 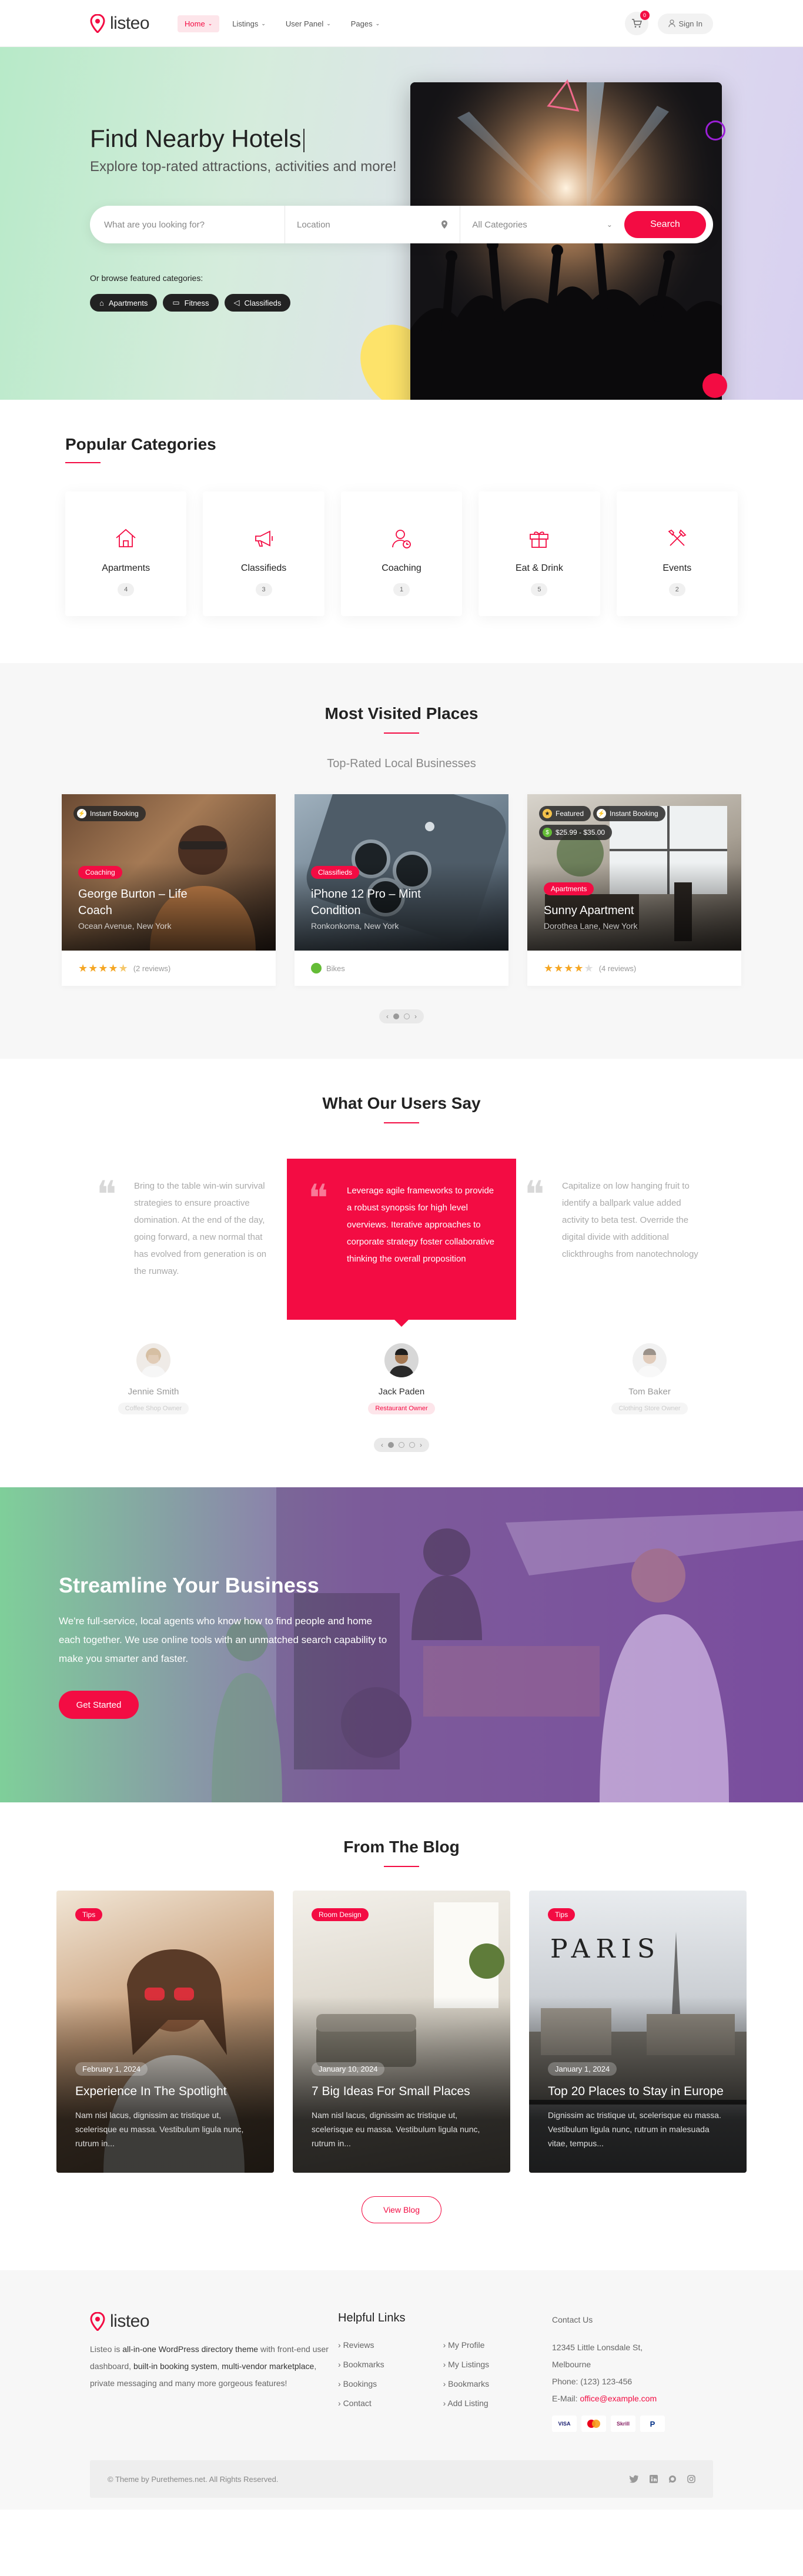 What do you see at coordinates (649, 1378) in the screenshot?
I see `author: Tom Baker Clothing Store Owner` at bounding box center [649, 1378].